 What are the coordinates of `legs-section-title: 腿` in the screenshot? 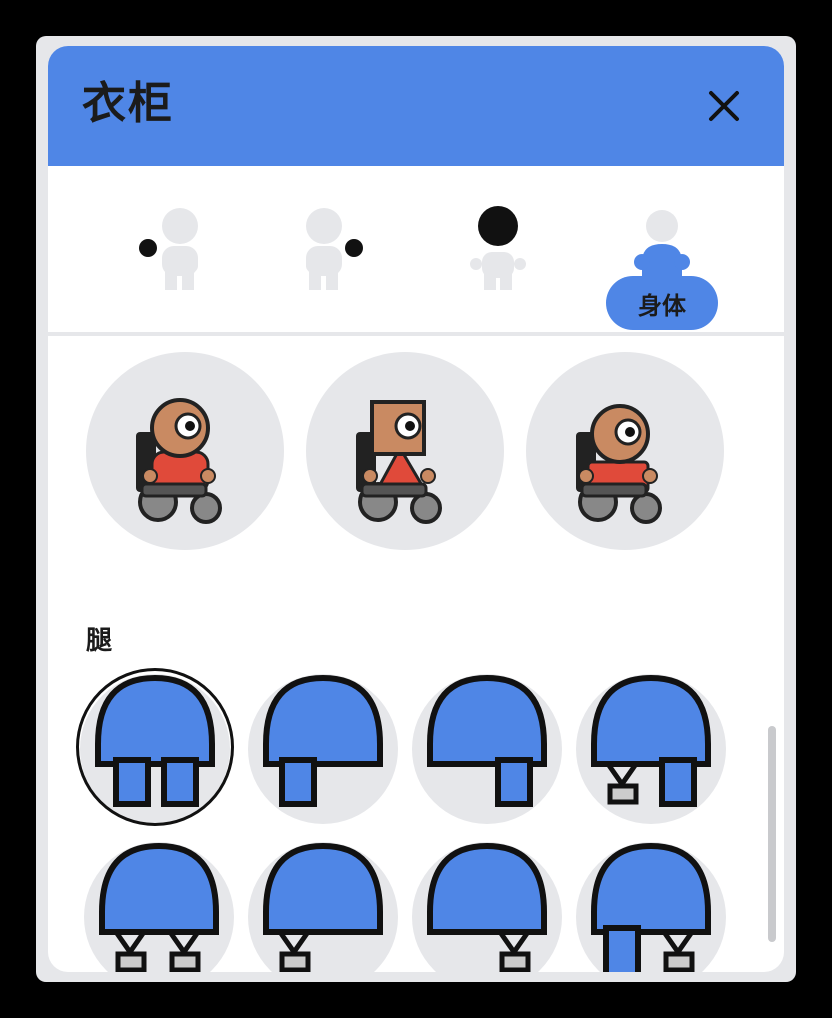 It's located at (99, 641).